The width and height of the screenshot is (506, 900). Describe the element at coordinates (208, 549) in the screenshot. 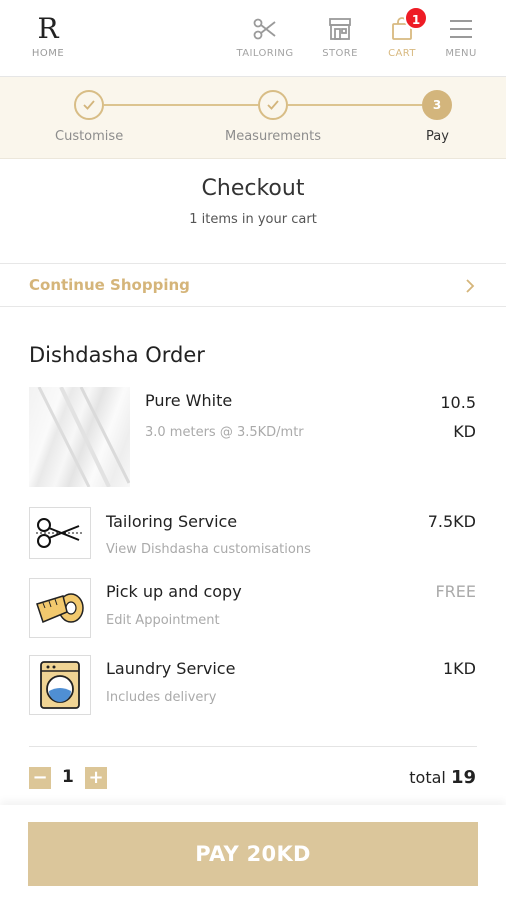

I see `view-customisations-link: View Dishdasha customisations` at that location.